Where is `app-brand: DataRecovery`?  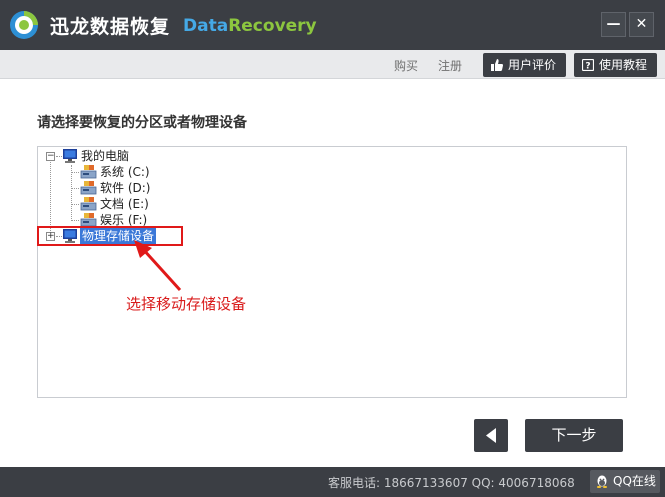
app-brand: DataRecovery is located at coordinates (250, 26).